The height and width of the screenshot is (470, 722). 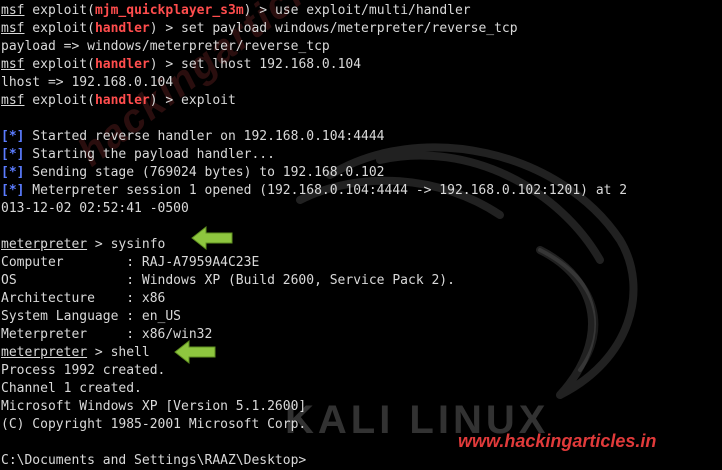 I want to click on terminal-text: Computer : RAJ-A7959A4C23E, so click(x=130, y=262).